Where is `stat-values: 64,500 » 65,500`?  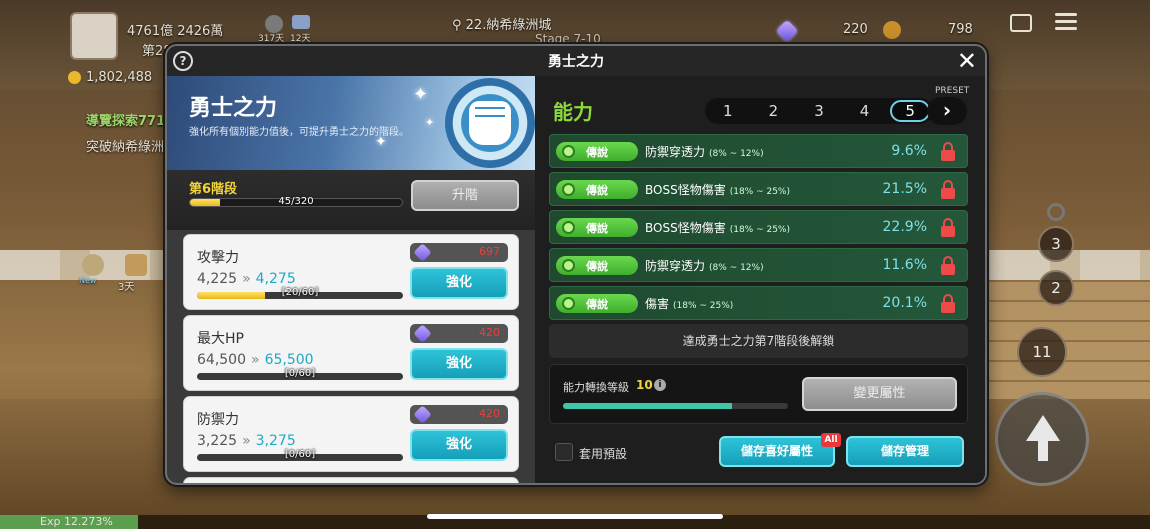 stat-values: 64,500 » 65,500 is located at coordinates (255, 360).